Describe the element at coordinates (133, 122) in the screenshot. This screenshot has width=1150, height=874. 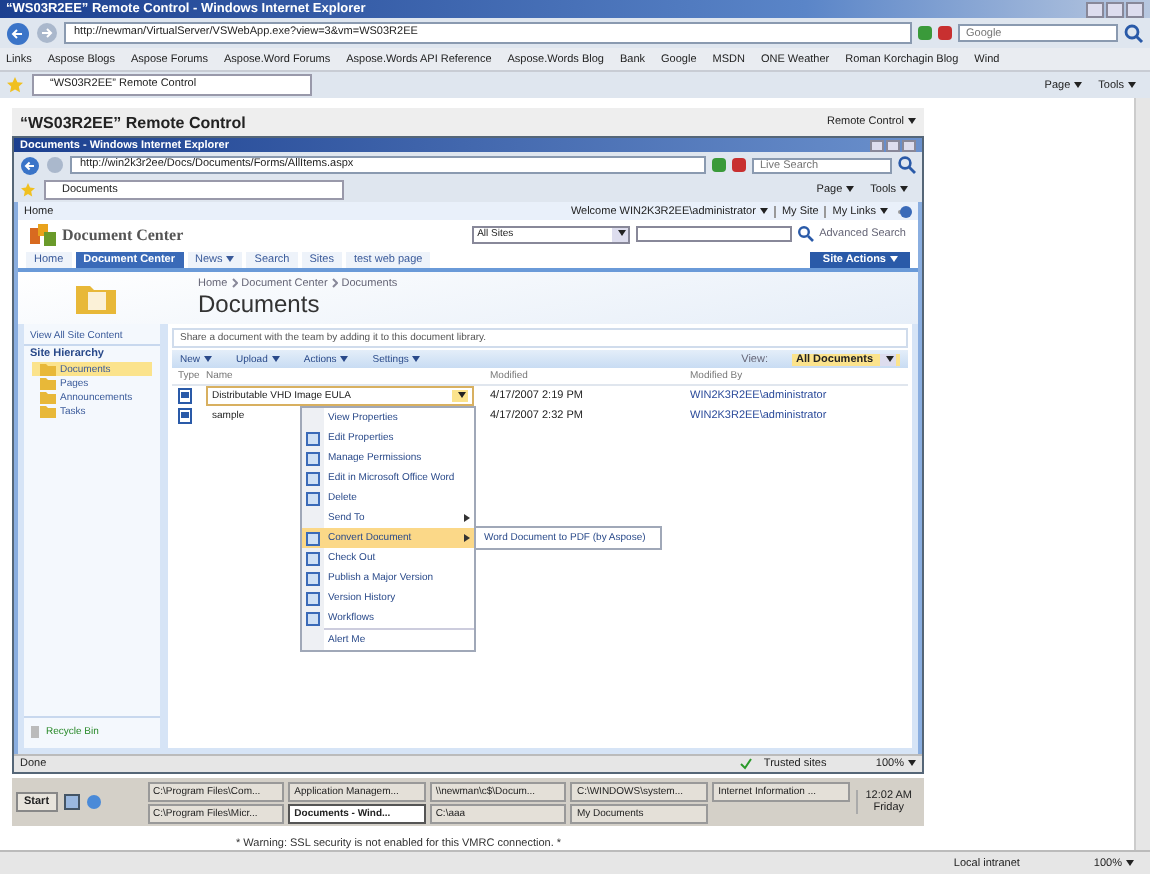
I see `page-heading: “WS03R2EE” Remote Control` at that location.